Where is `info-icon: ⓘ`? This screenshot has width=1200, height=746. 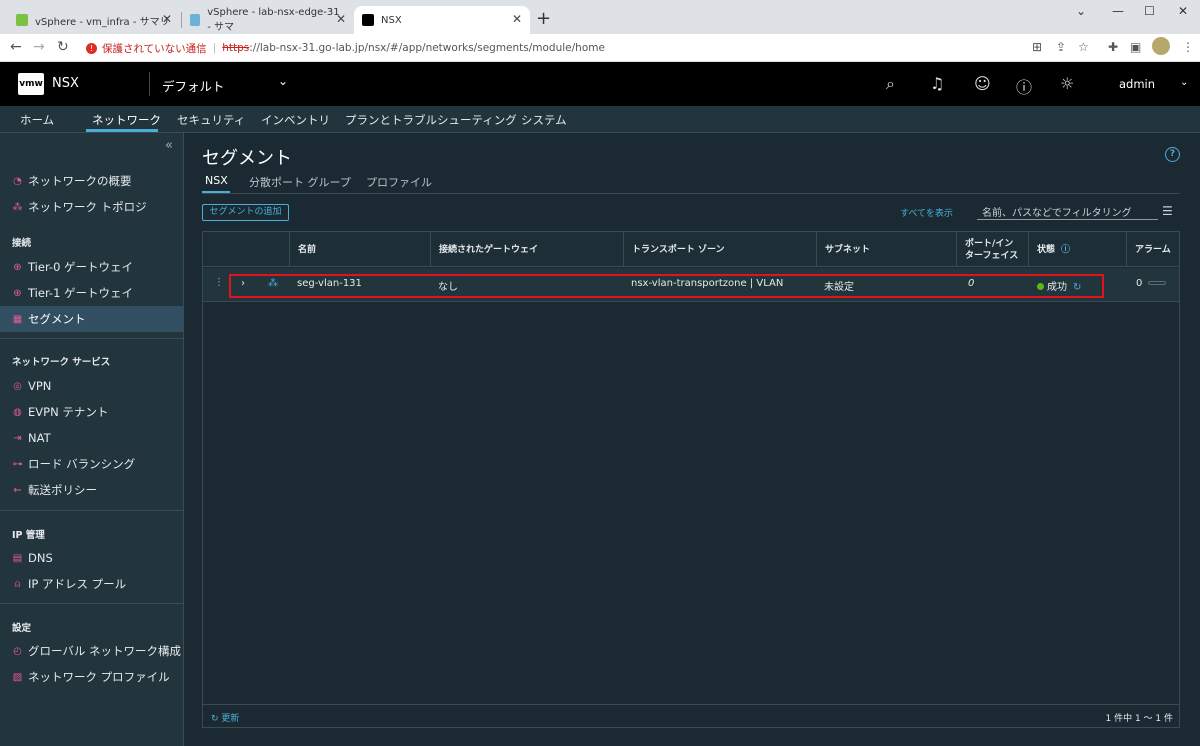
info-icon: ⓘ is located at coordinates (1065, 250).